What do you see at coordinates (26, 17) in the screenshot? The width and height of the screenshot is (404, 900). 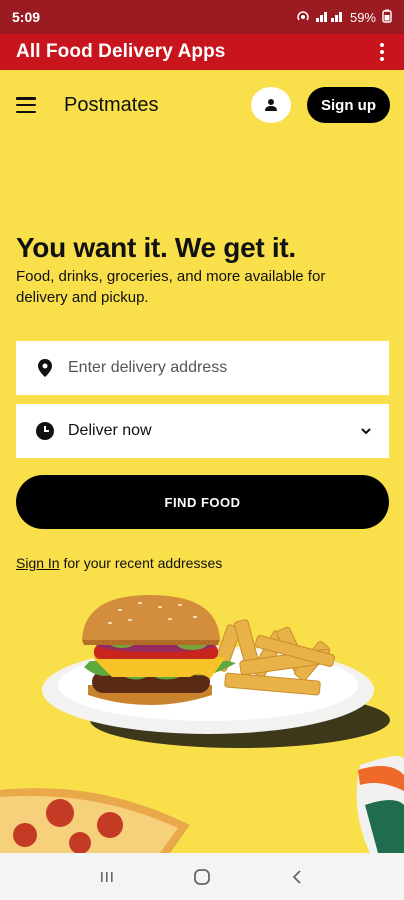 I see `status-time: 5:09` at bounding box center [26, 17].